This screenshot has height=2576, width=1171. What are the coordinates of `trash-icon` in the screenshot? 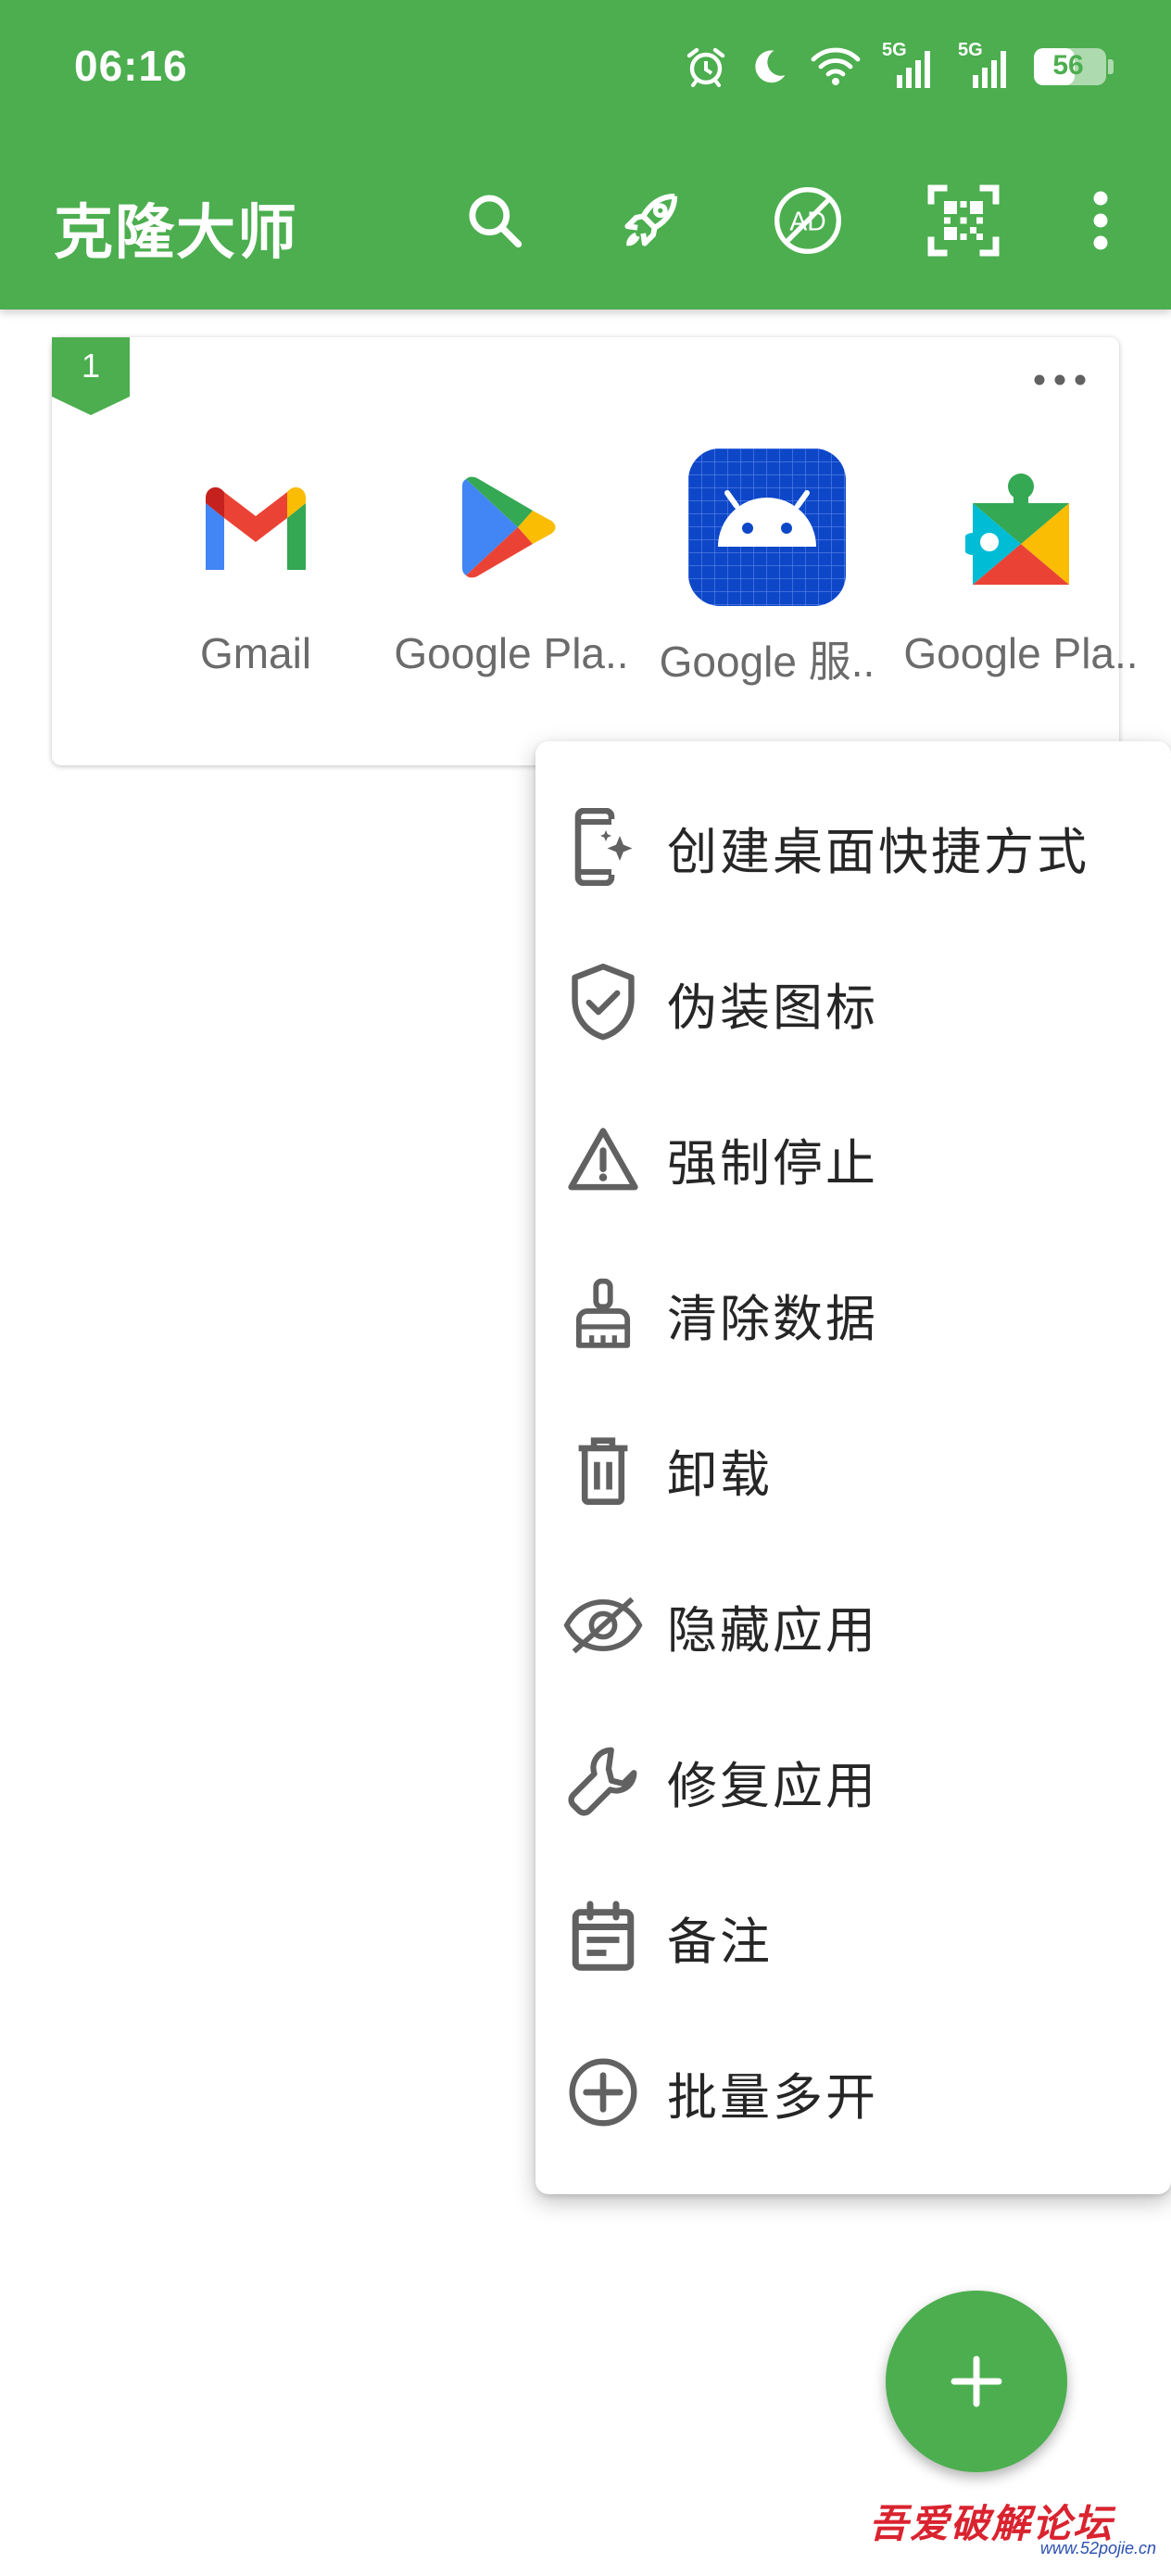 It's located at (603, 1470).